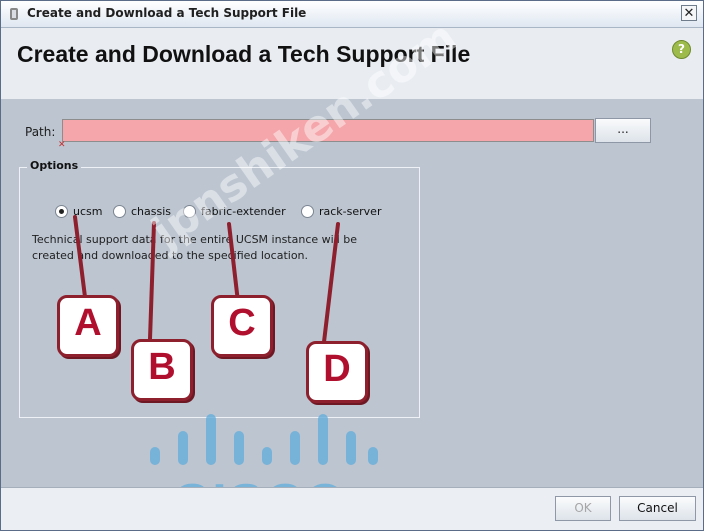  I want to click on callout-b: B, so click(162, 370).